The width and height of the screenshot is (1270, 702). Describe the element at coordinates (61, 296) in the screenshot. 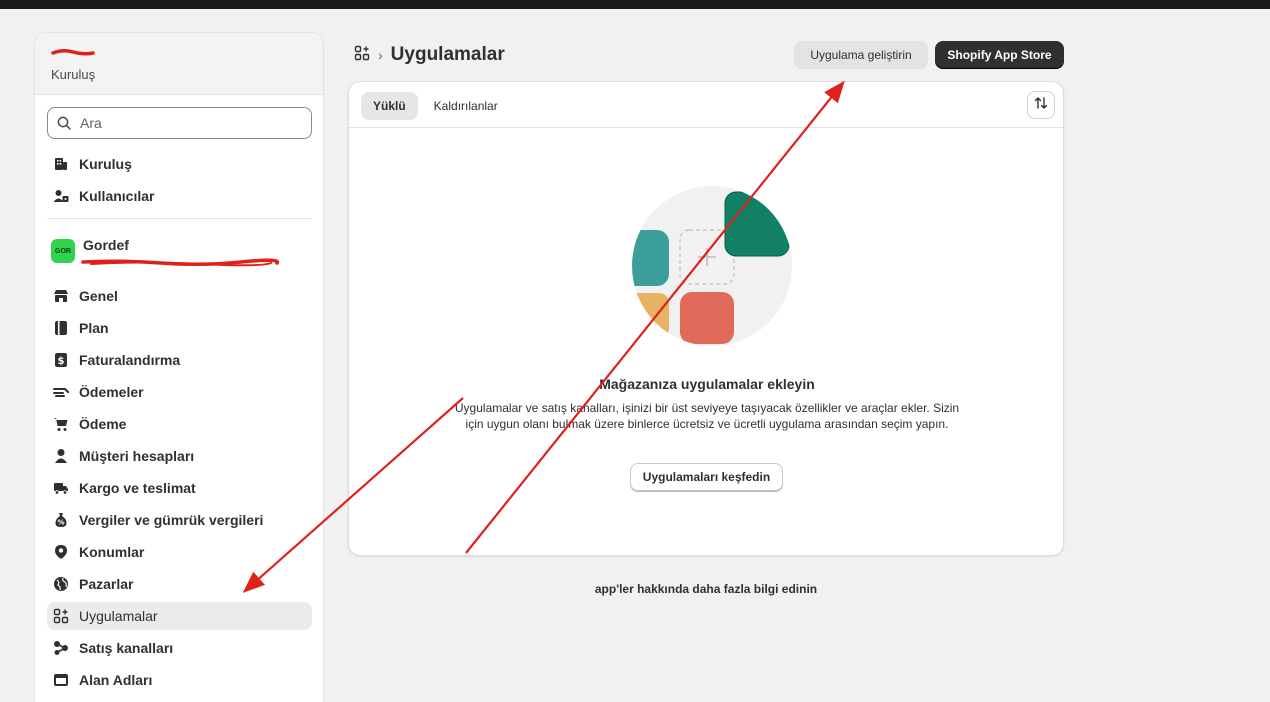

I see `store-icon` at that location.